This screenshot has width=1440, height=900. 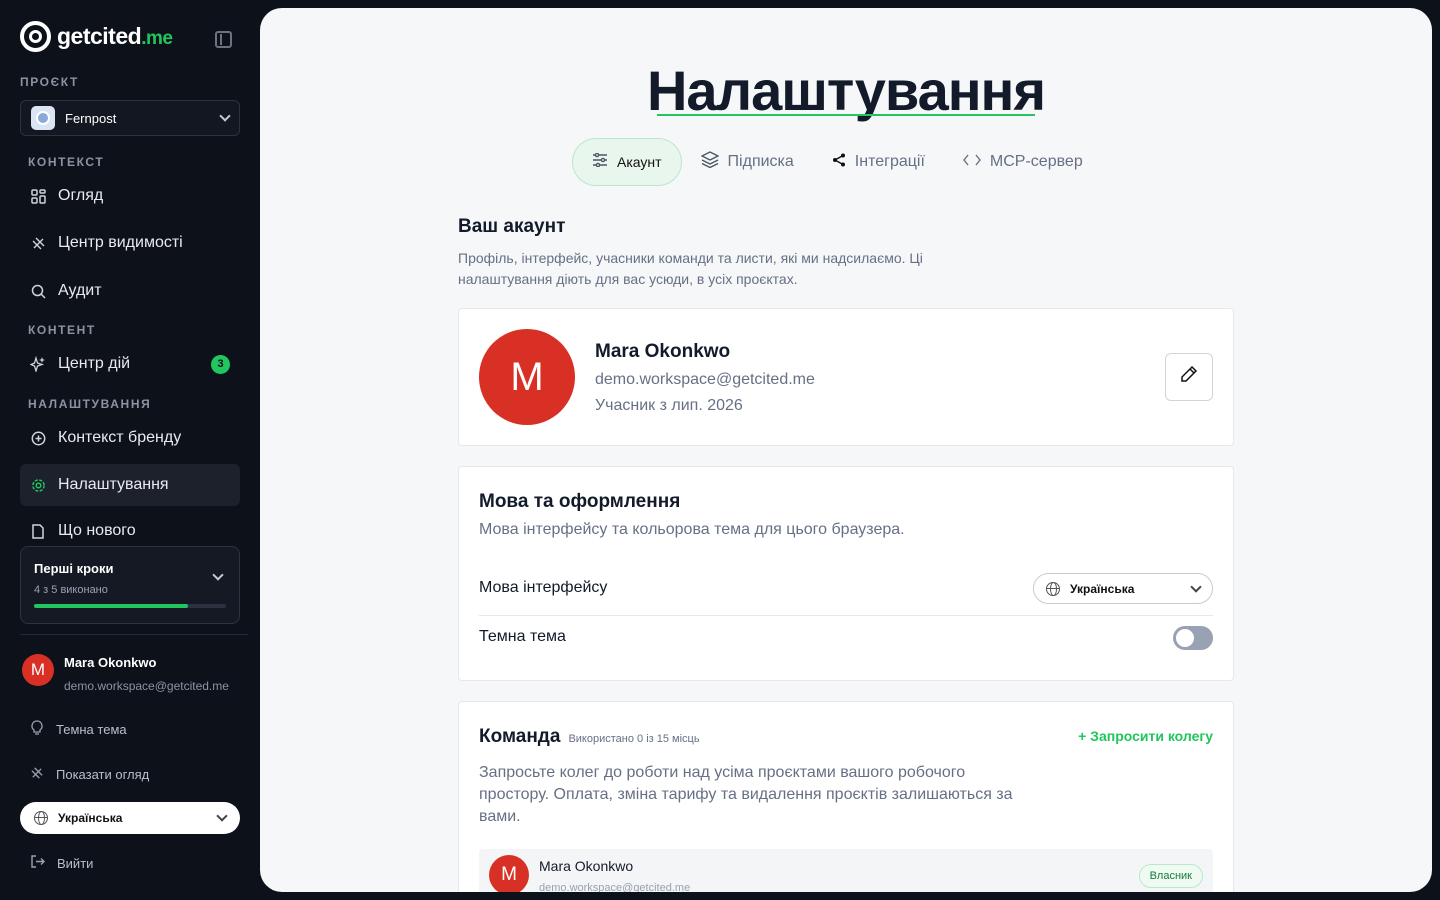 I want to click on settings-section-label: НАЛАШТУВАННЯ, so click(x=90, y=404).